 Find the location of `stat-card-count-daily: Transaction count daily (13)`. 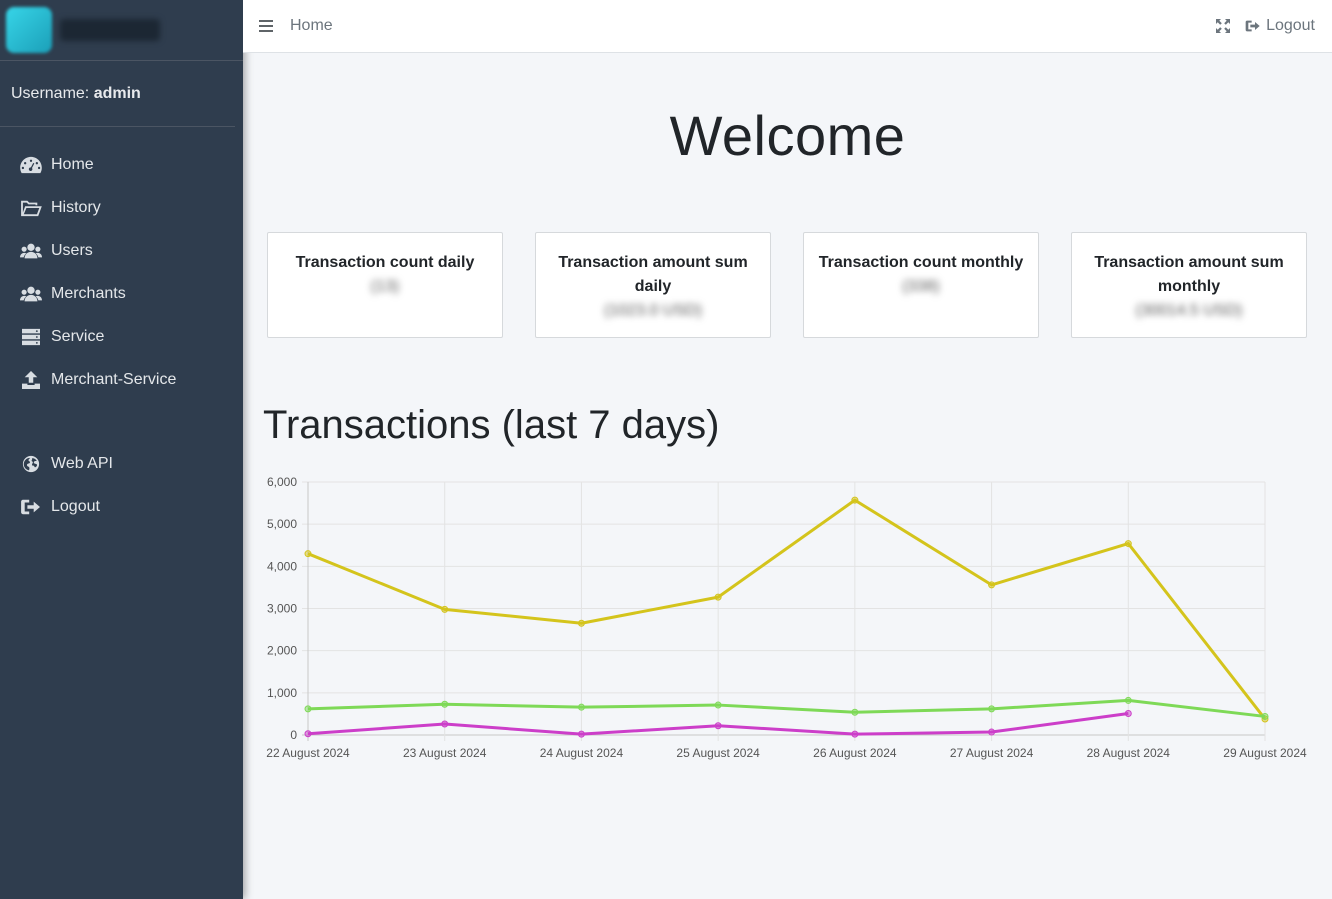

stat-card-count-daily: Transaction count daily (13) is located at coordinates (385, 285).